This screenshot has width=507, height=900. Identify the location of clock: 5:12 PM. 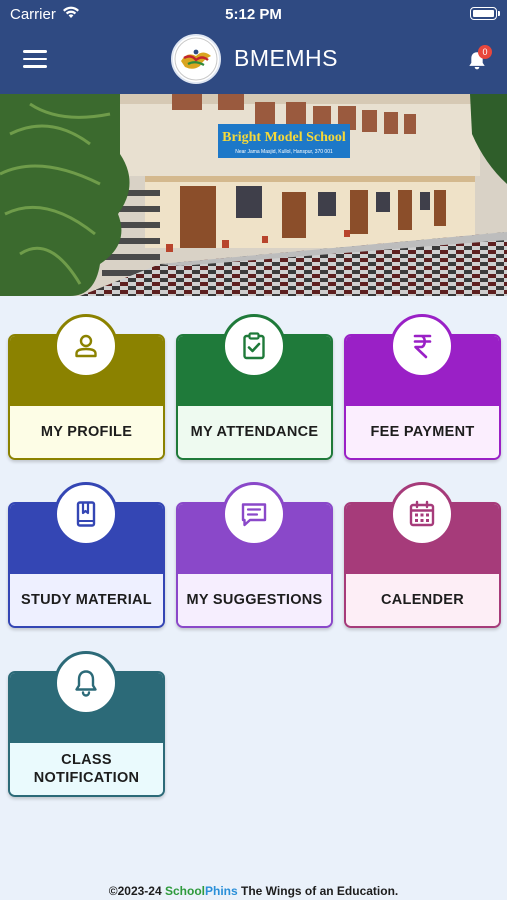
(253, 14).